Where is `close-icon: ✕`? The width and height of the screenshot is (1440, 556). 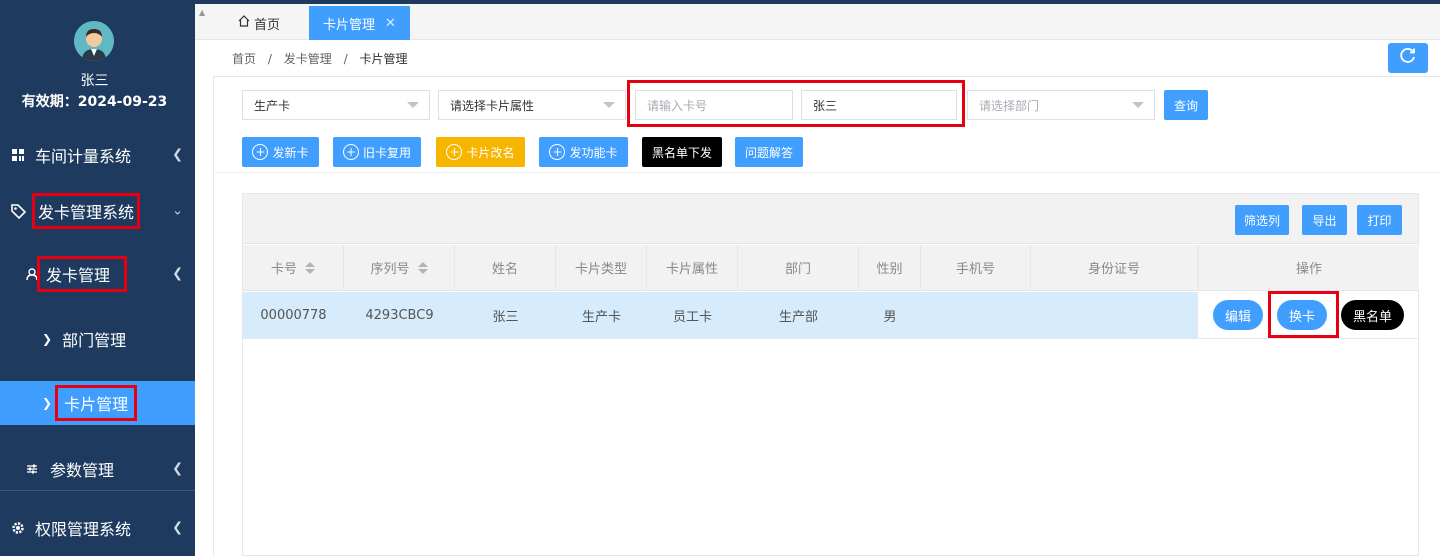 close-icon: ✕ is located at coordinates (390, 23).